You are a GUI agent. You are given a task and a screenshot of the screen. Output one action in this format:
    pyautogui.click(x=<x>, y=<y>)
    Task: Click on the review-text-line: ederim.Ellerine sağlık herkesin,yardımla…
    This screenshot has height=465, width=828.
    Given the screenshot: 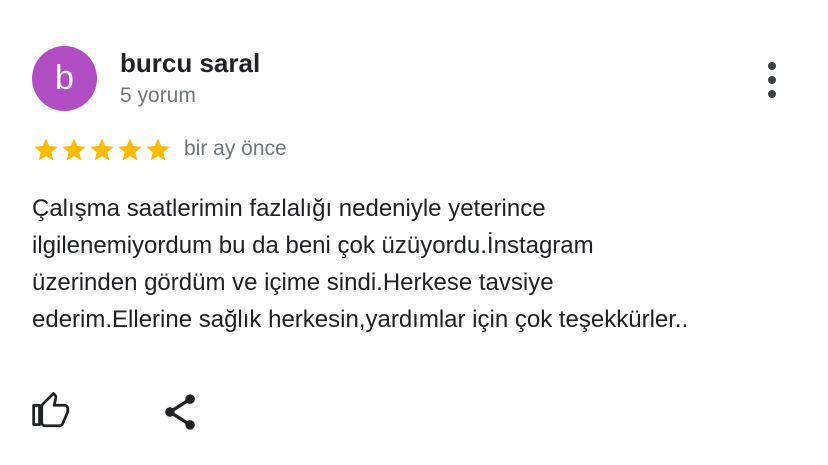 What is the action you would take?
    pyautogui.click(x=360, y=319)
    